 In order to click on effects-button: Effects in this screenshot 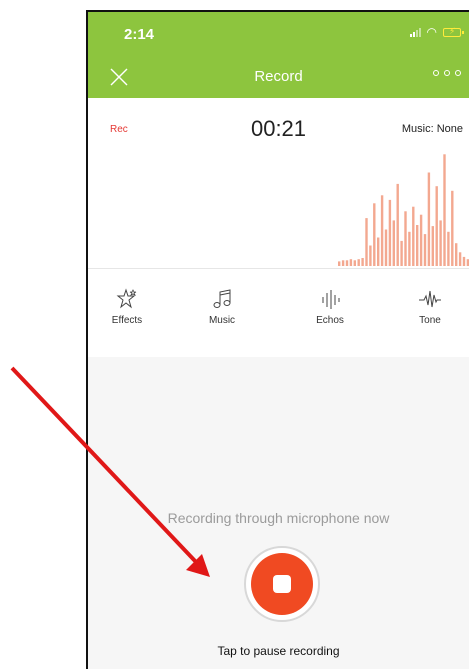, I will do `click(127, 306)`.